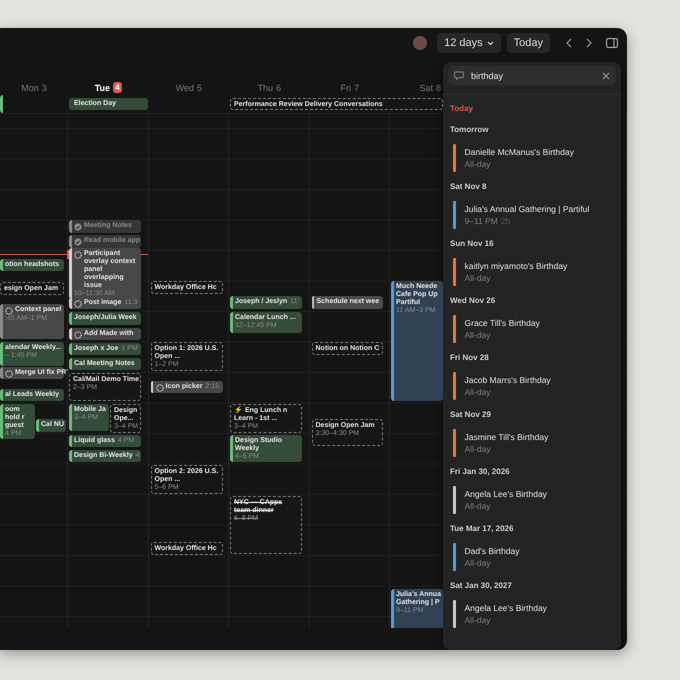 The width and height of the screenshot is (680, 680). Describe the element at coordinates (492, 551) in the screenshot. I see `result-title: Dad's Birthday` at that location.